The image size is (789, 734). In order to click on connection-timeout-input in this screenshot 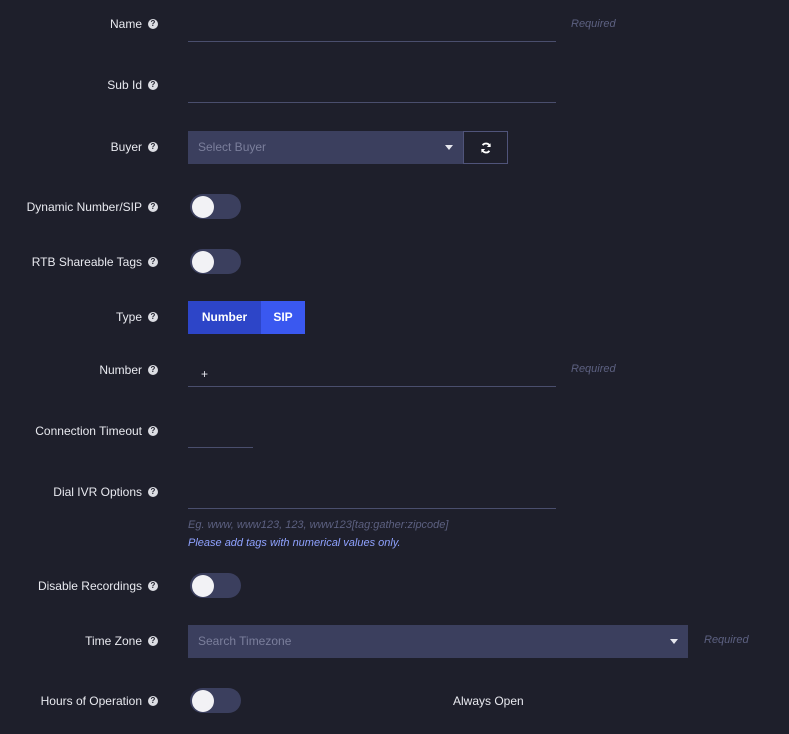, I will do `click(220, 435)`.